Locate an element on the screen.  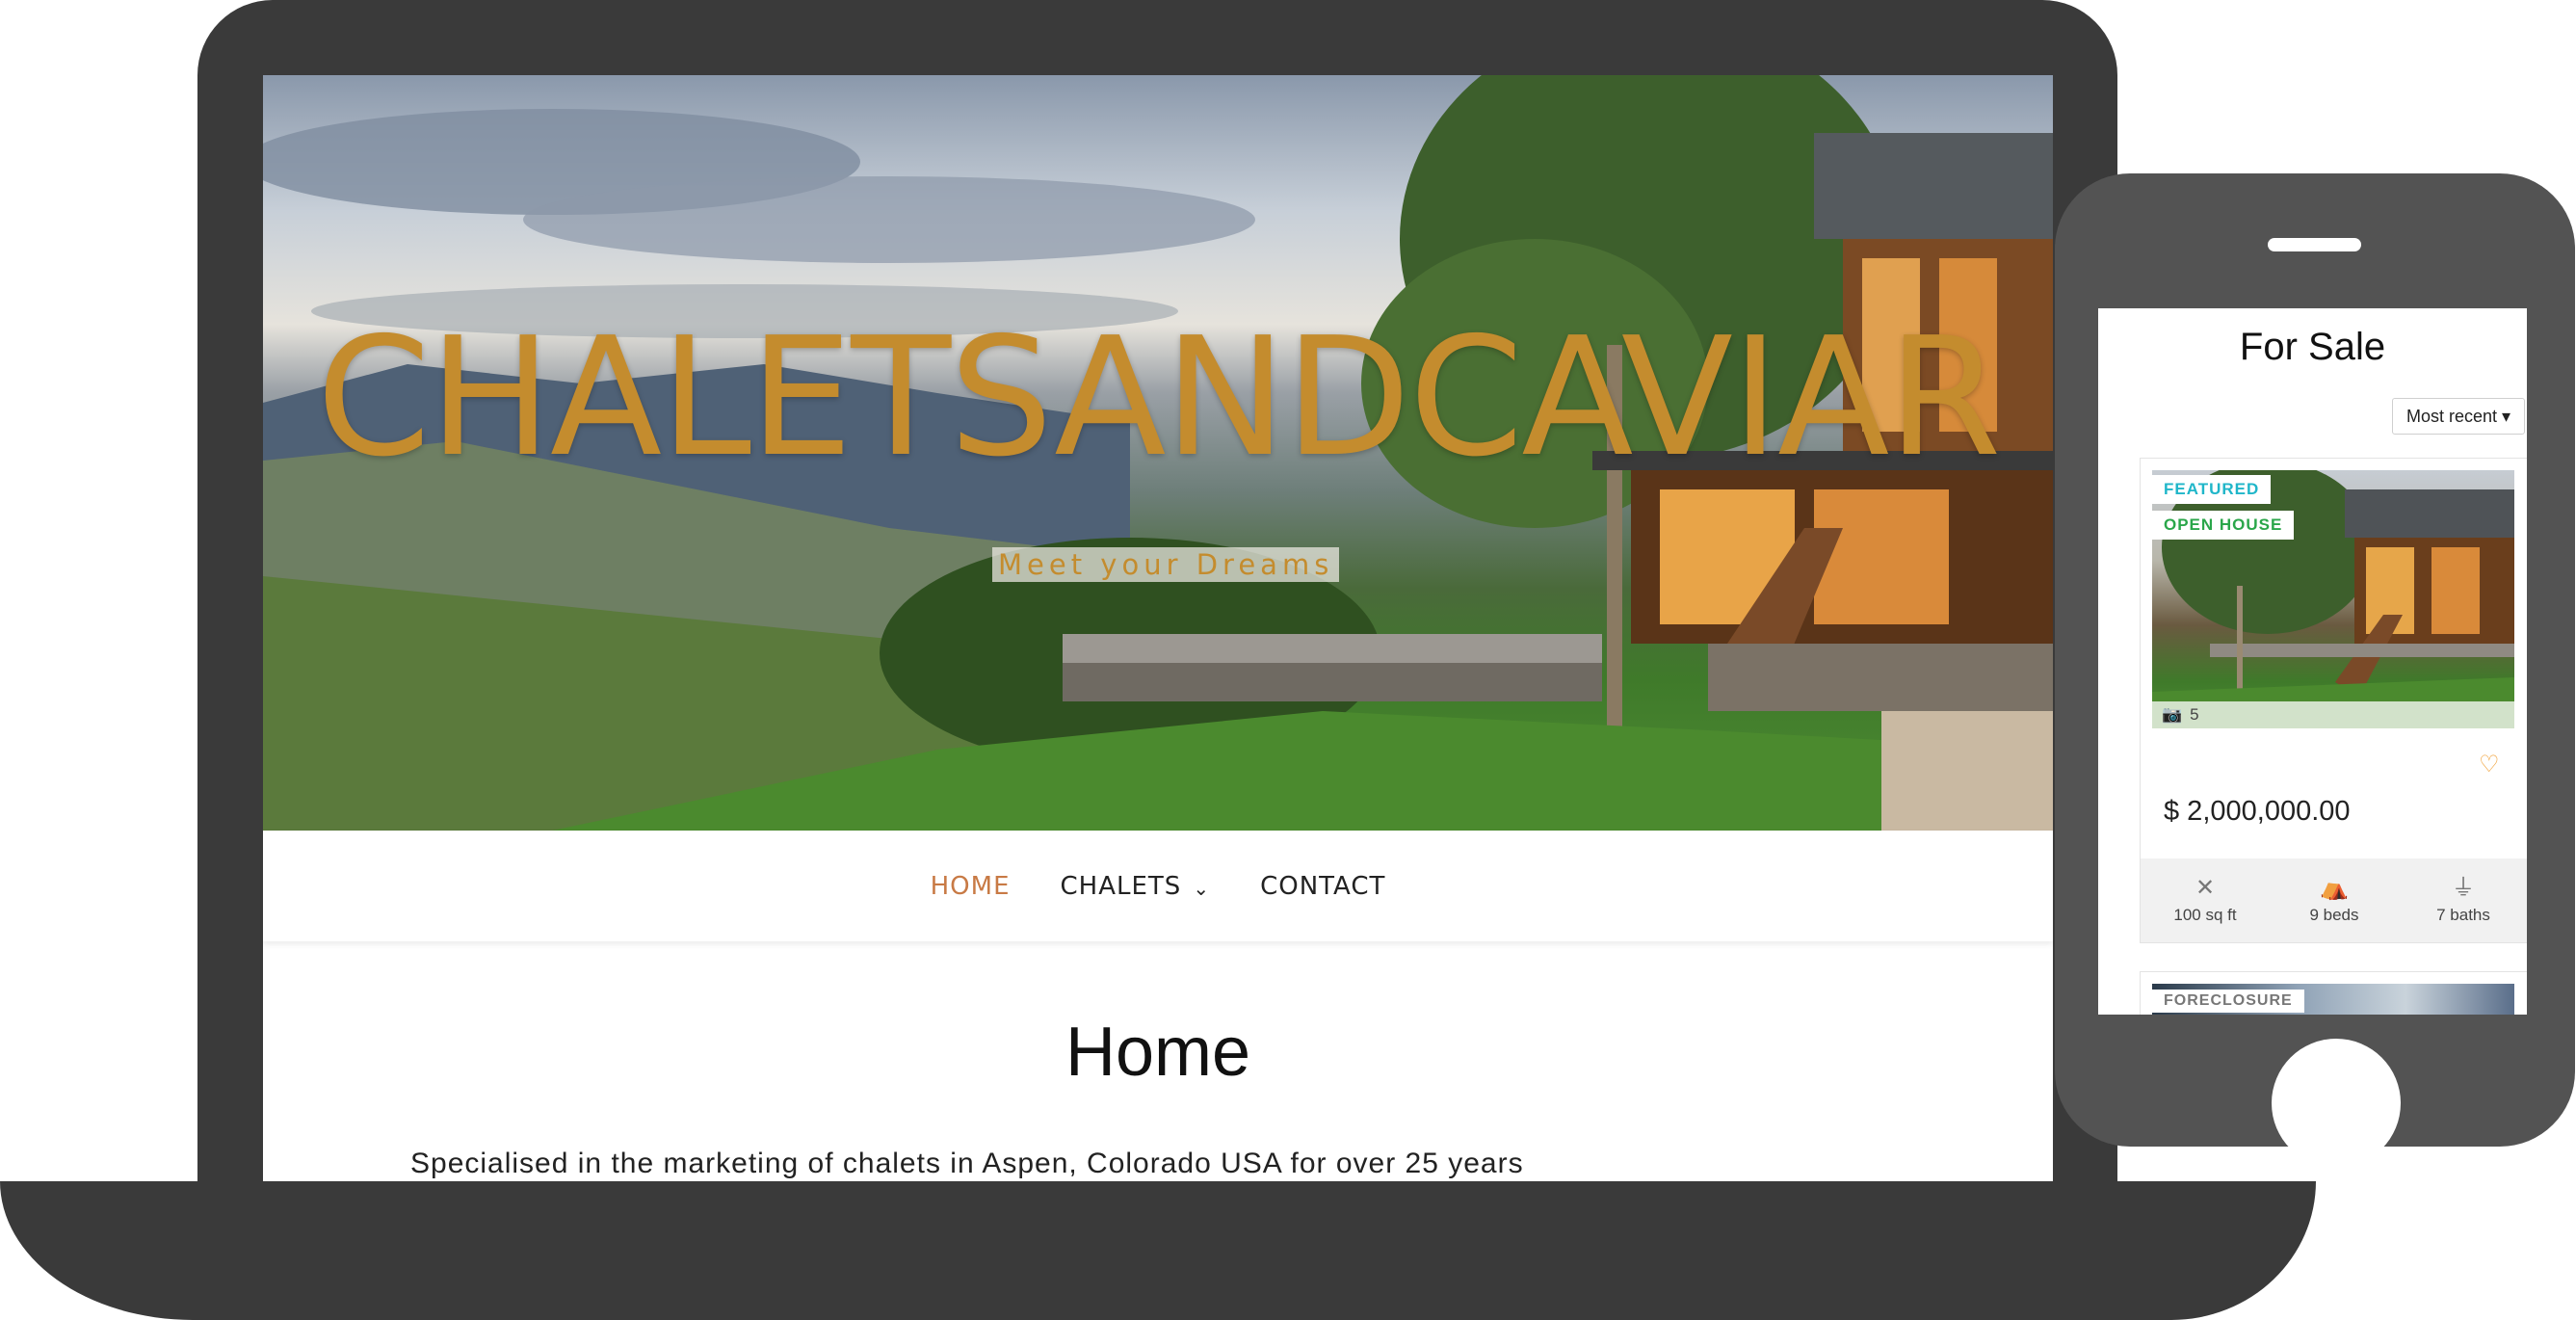
area-icon: ✕ is located at coordinates (2205, 887).